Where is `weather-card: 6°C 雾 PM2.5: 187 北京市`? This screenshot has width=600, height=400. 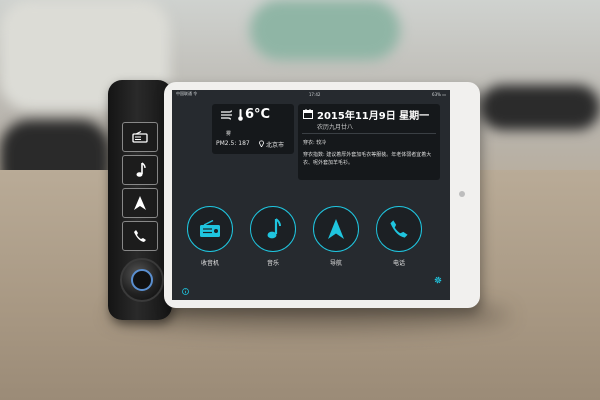 weather-card: 6°C 雾 PM2.5: 187 北京市 is located at coordinates (253, 129).